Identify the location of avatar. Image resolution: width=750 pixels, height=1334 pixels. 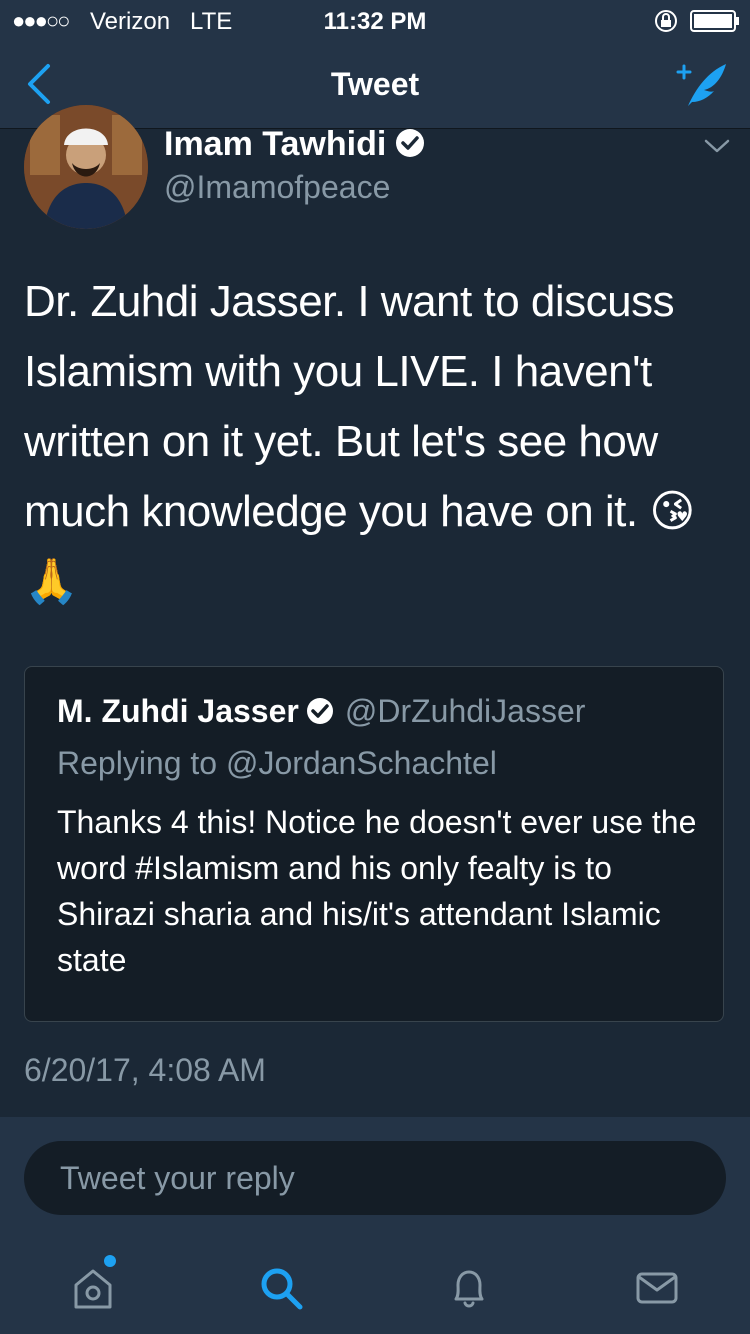
(86, 167).